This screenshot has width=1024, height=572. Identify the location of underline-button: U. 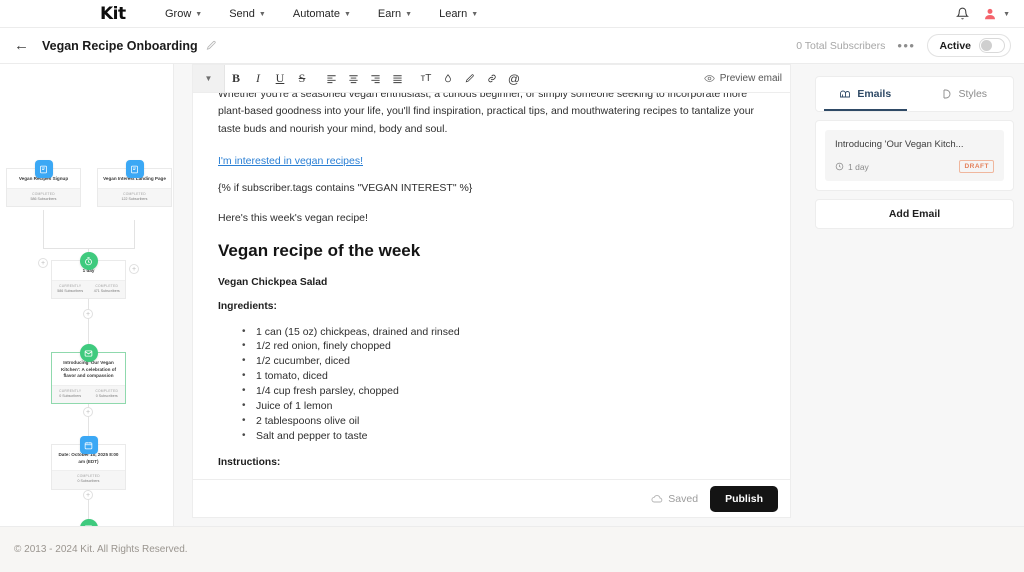
(280, 78).